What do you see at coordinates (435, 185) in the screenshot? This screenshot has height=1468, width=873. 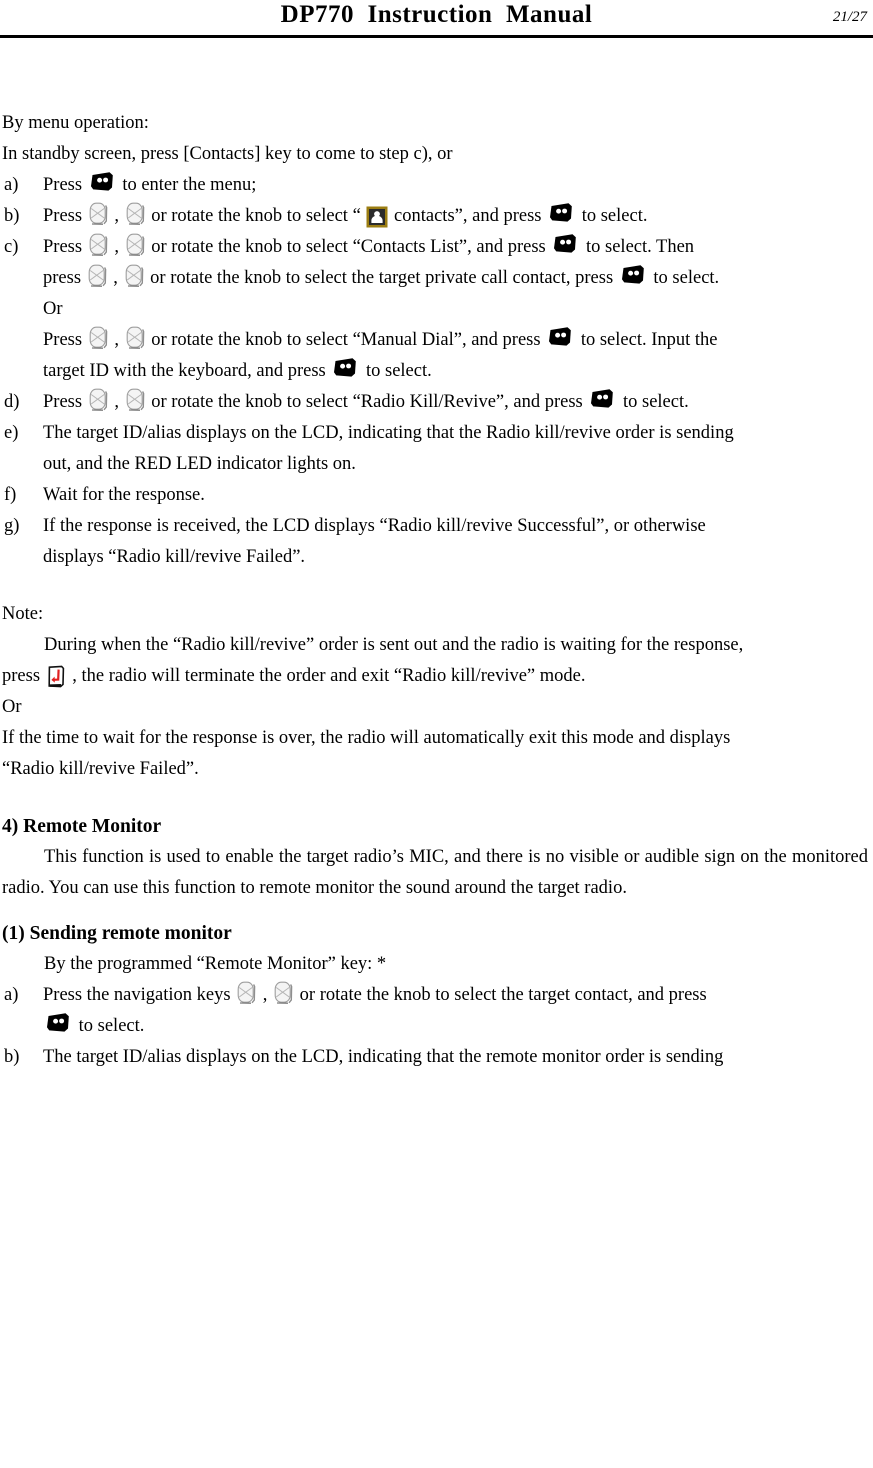 I see `list-item-a-enter-menu: a) Press to enter the menu;` at bounding box center [435, 185].